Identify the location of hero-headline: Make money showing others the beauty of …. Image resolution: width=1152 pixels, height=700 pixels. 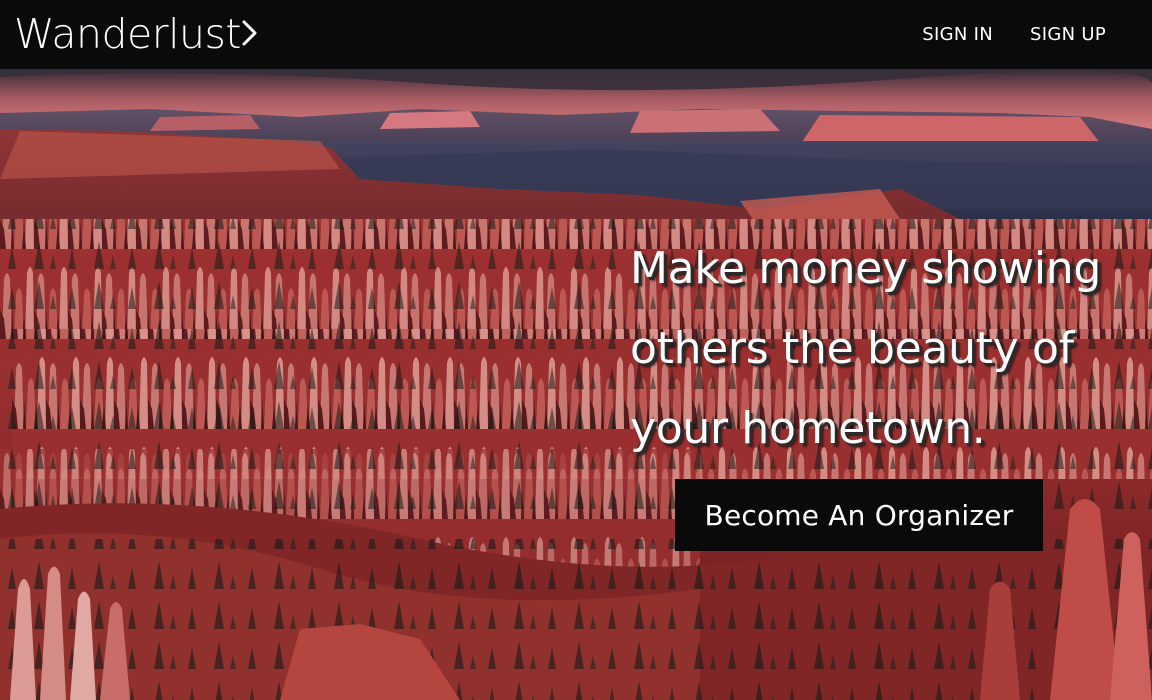
(880, 349).